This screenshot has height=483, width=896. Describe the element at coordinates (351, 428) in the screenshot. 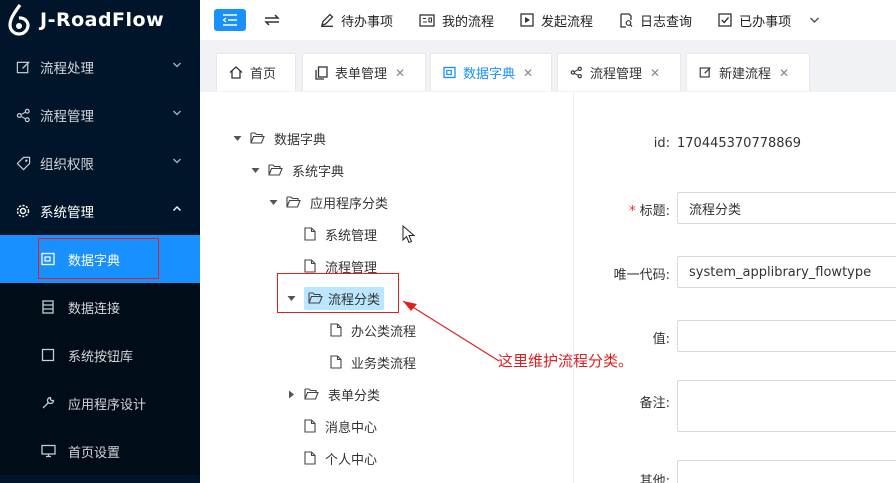

I see `tree-node-label: 消息中心` at that location.